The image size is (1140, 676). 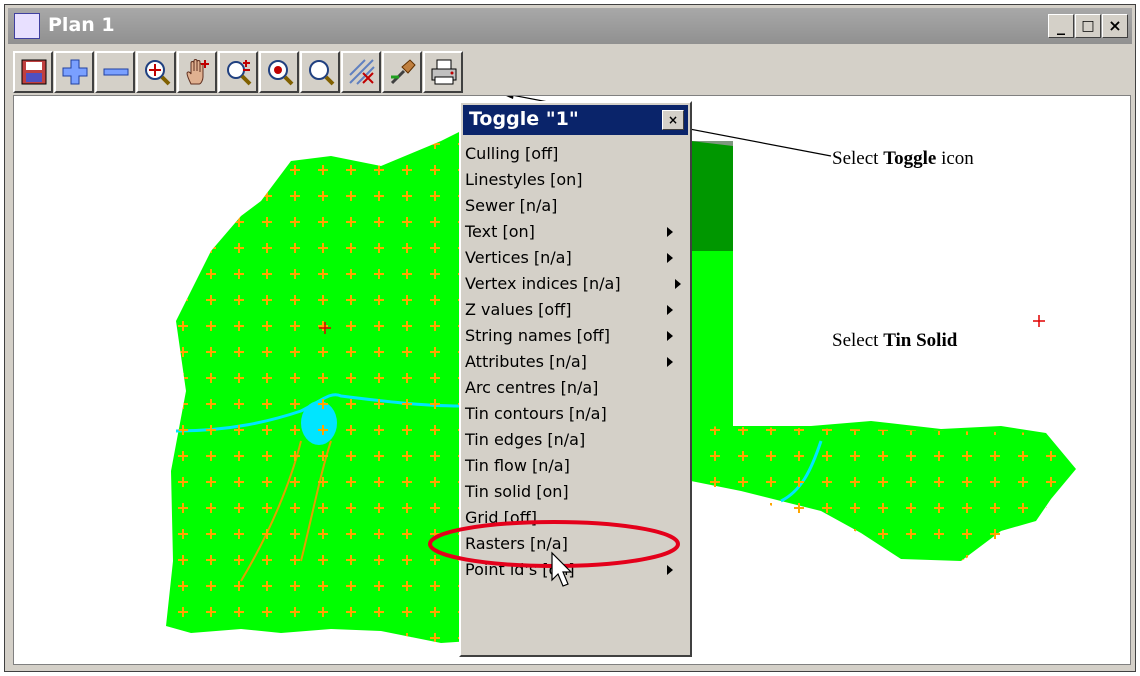 I want to click on zoom-extent-icon, so click(x=158, y=73).